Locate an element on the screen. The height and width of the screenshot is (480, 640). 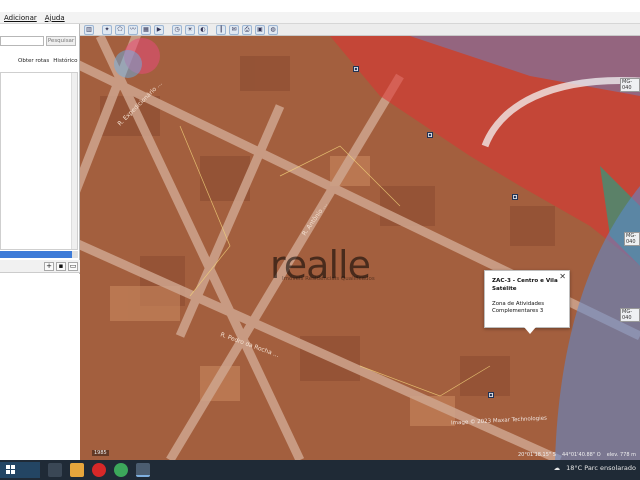
file-explorer-icon is located at coordinates (77, 470).